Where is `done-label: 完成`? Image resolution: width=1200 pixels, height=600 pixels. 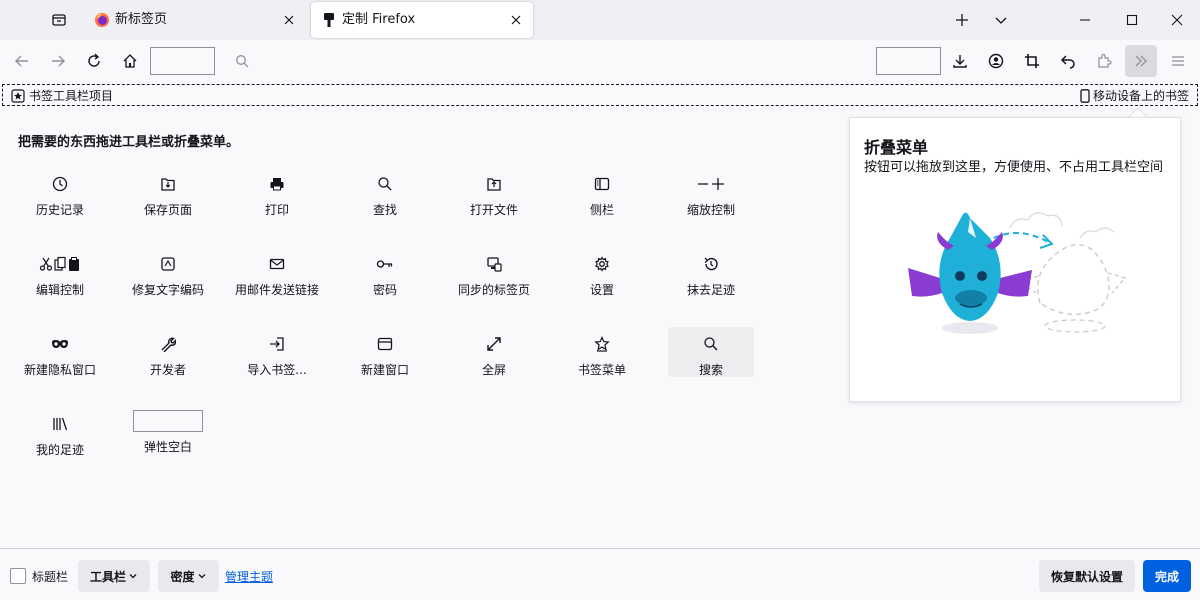
done-label: 完成 is located at coordinates (1166, 576).